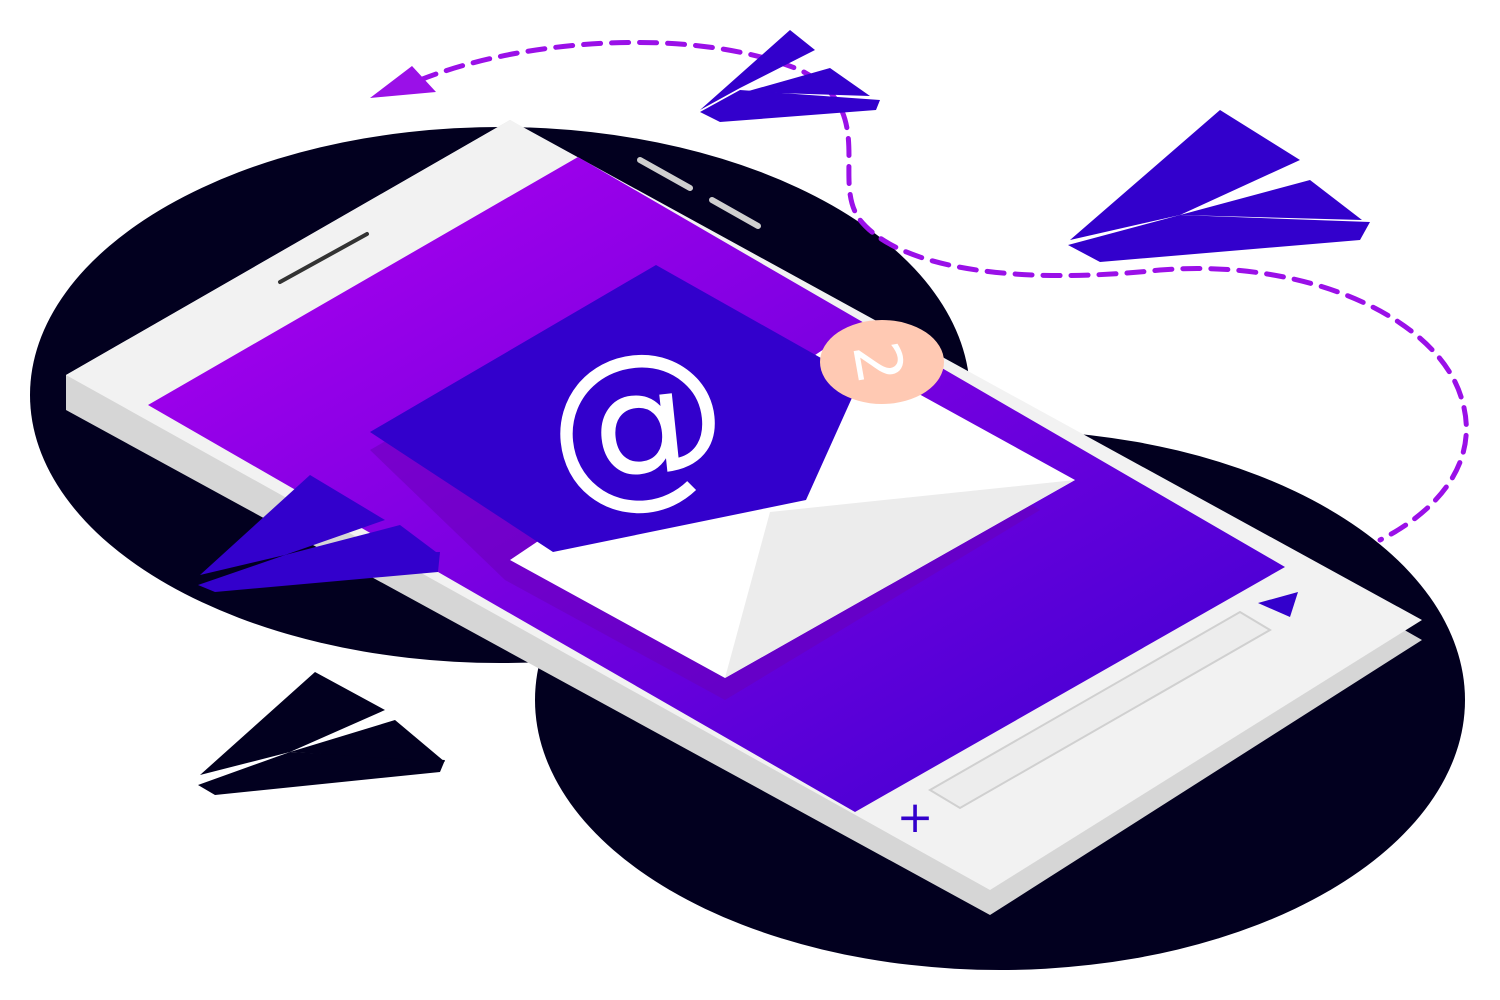  What do you see at coordinates (1219, 186) in the screenshot?
I see `paper-plane-right` at bounding box center [1219, 186].